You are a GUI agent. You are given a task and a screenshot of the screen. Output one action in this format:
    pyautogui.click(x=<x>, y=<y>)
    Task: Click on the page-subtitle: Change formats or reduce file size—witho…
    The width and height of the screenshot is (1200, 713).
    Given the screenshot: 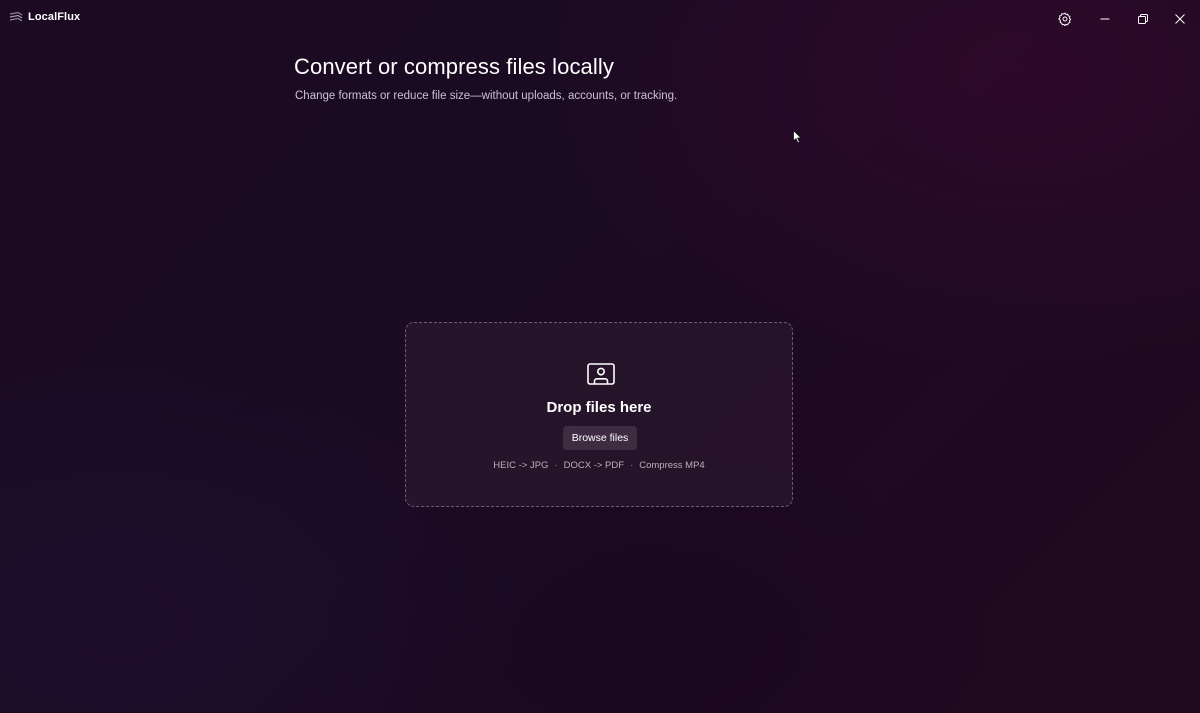 What is the action you would take?
    pyautogui.click(x=486, y=96)
    